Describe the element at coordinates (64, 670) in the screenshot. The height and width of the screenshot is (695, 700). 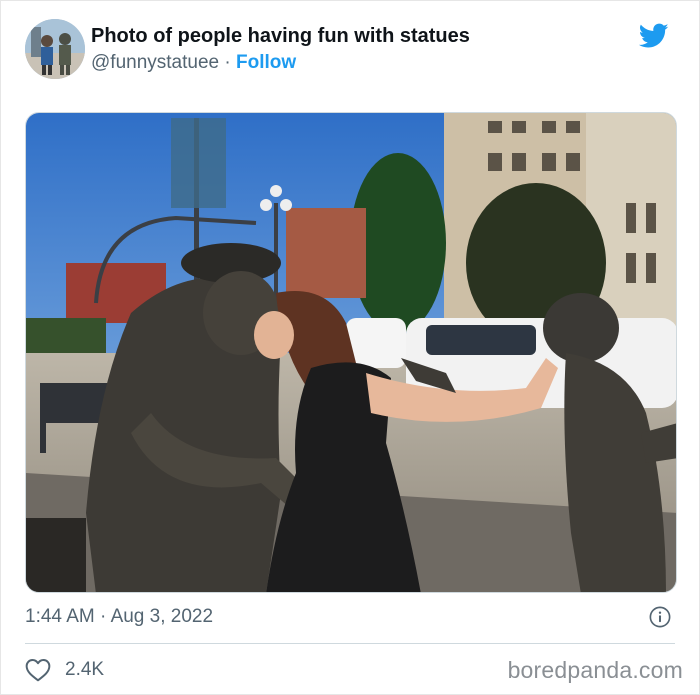
I see `like-action: 2.4K` at that location.